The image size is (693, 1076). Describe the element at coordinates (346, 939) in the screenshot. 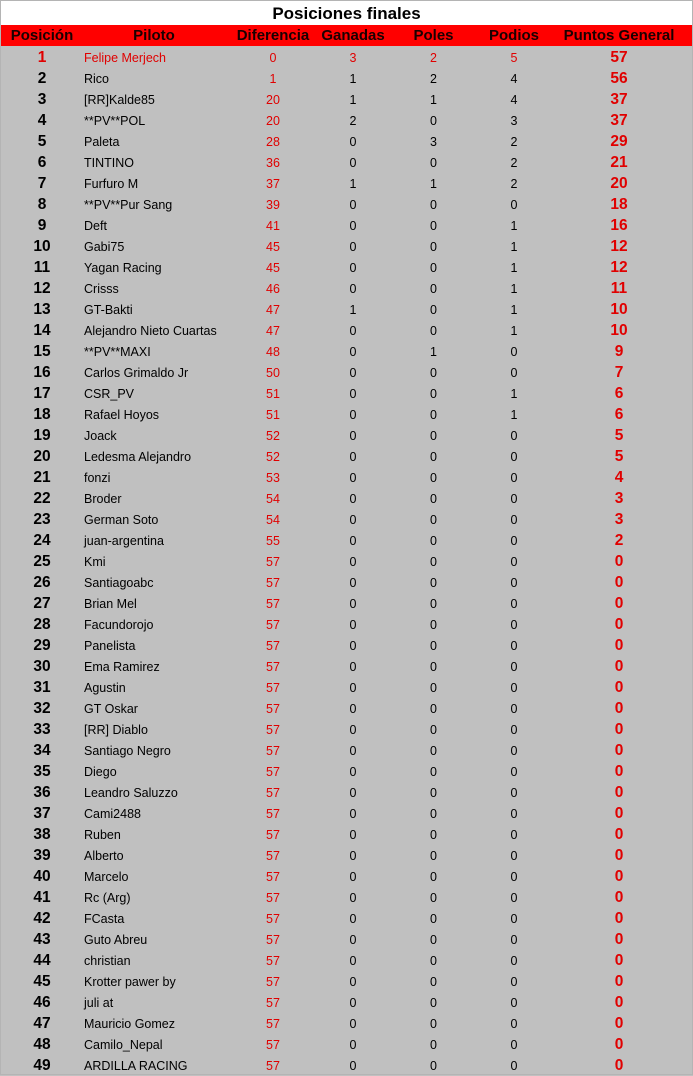

I see `table-row: 43 Guto Abreu 57 0 0 0 0` at that location.